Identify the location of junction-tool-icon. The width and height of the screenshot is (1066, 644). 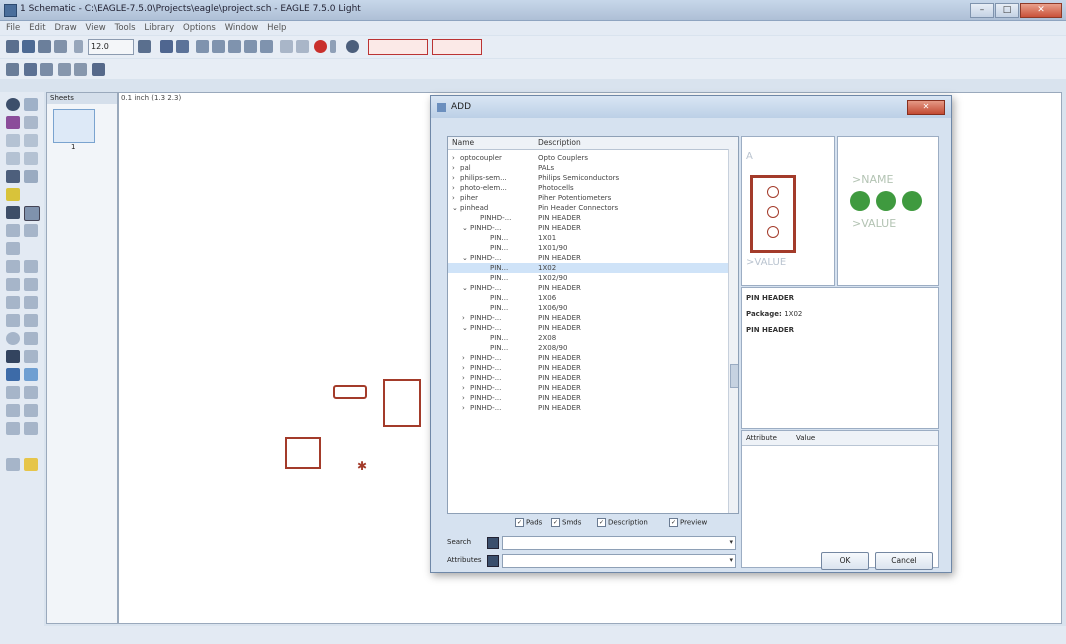
(13, 392).